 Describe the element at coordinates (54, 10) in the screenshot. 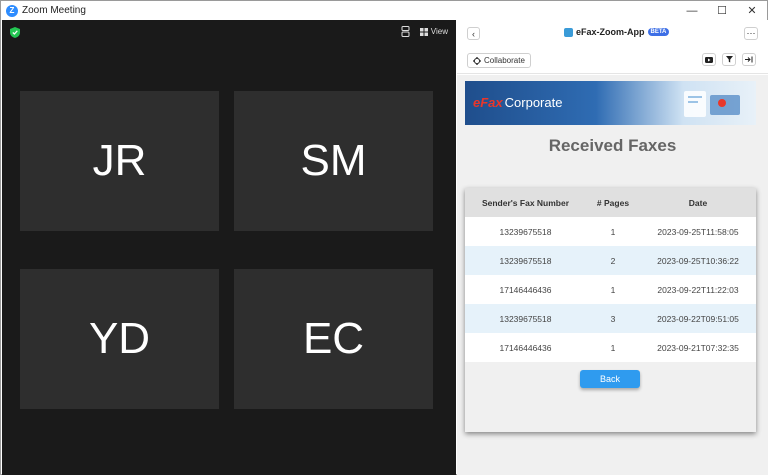

I see `window-title: Zoom Meeting` at that location.